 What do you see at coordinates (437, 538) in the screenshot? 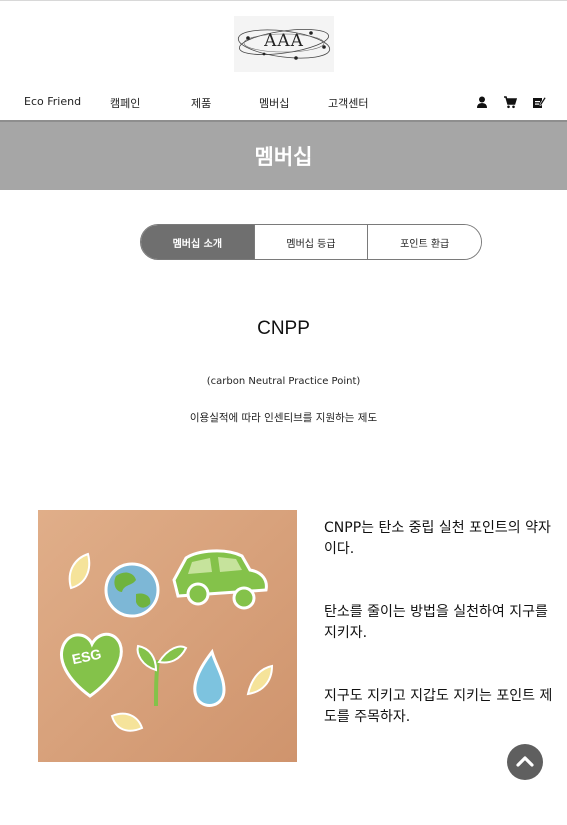
I see `info-paragraph-1: CNPP는 탄소 중립 실천 포인트의 약자이다.` at bounding box center [437, 538].